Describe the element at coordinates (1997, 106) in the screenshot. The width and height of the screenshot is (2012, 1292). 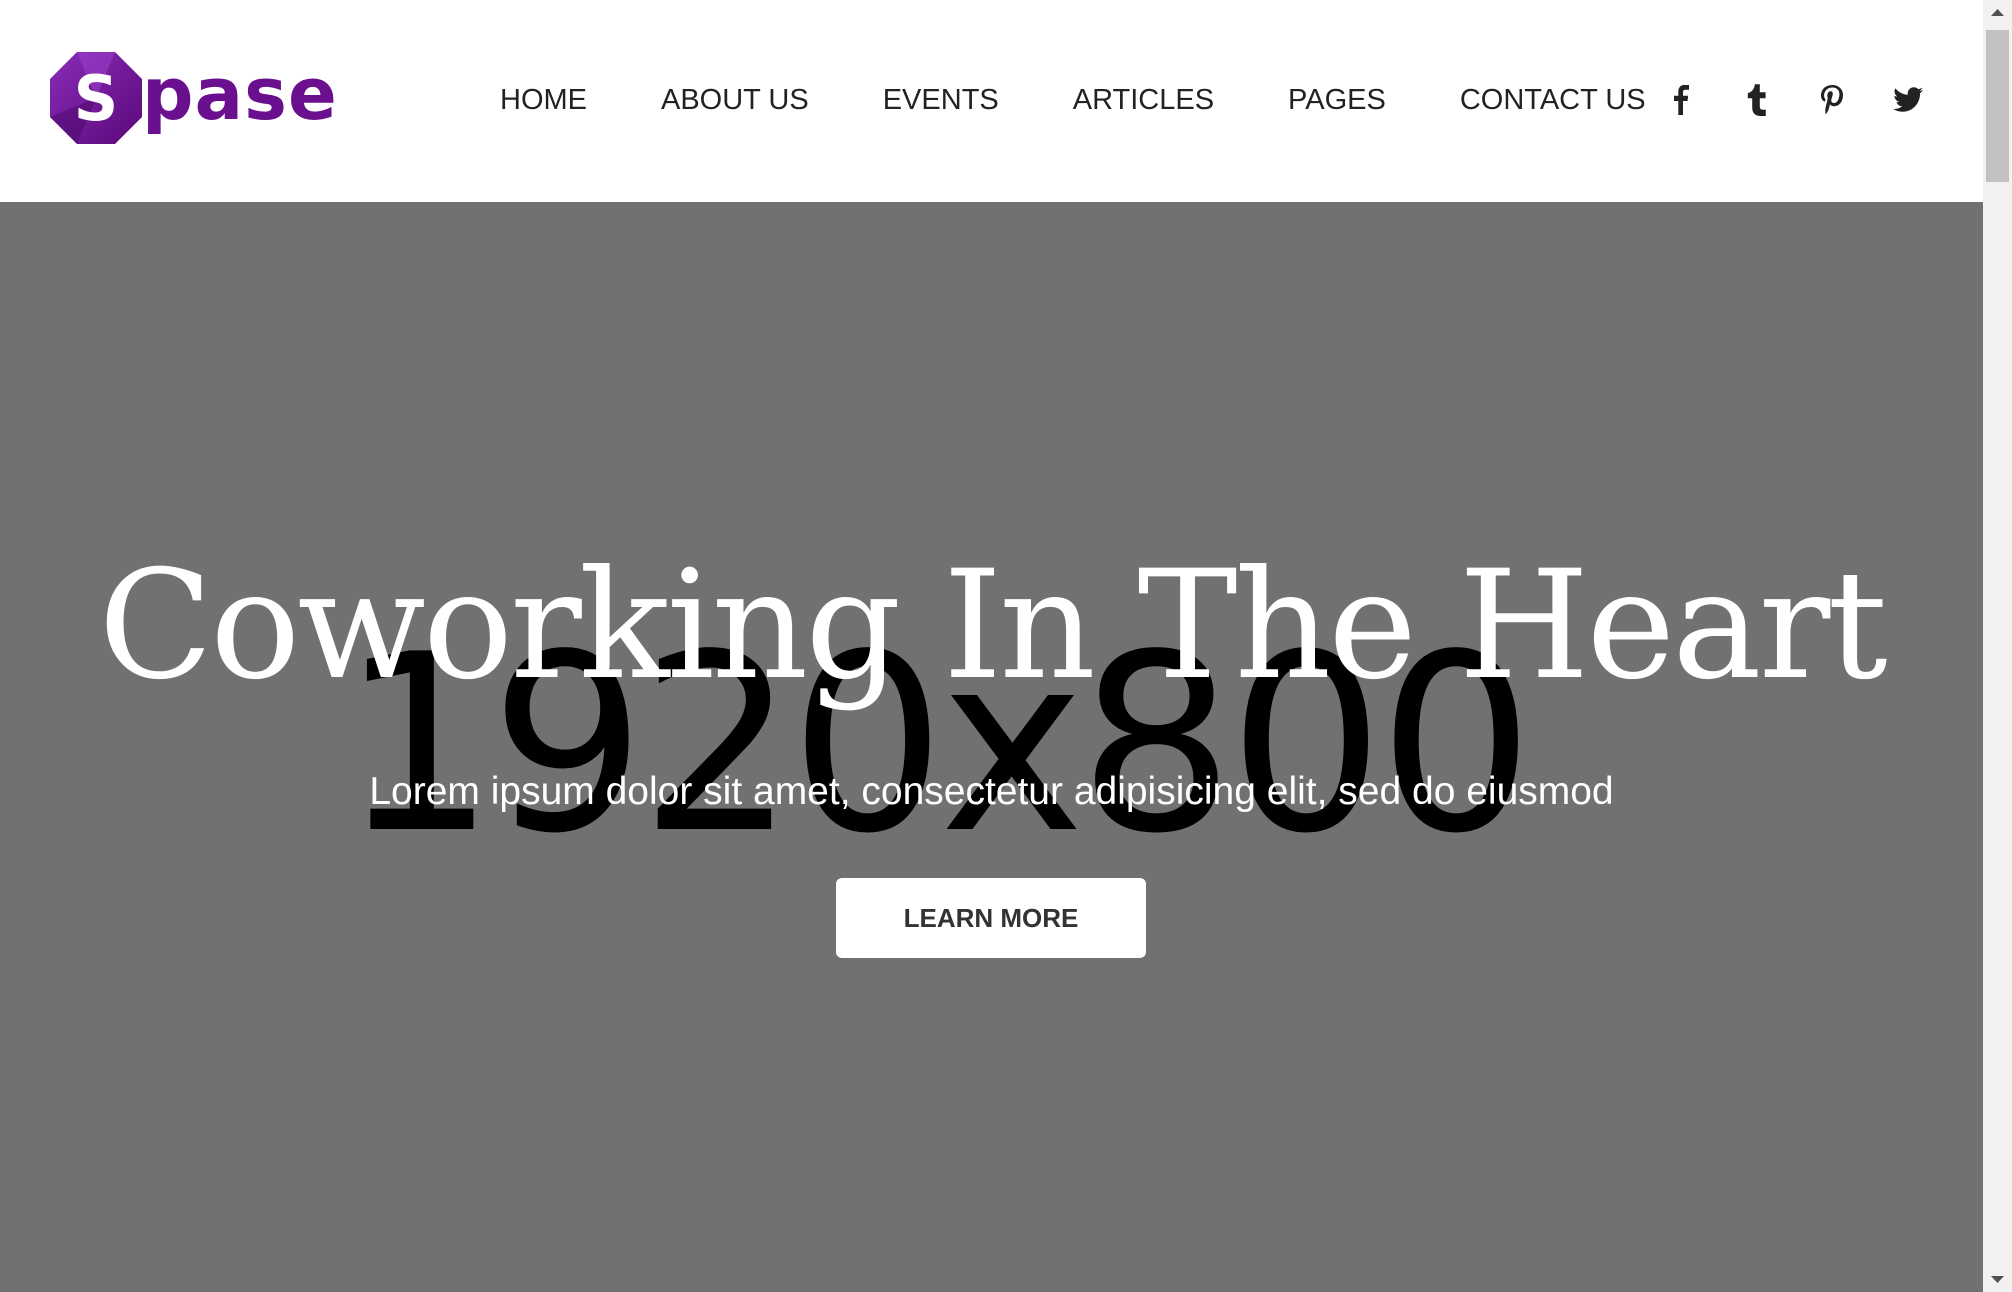
I see `scrollbar-thumb` at that location.